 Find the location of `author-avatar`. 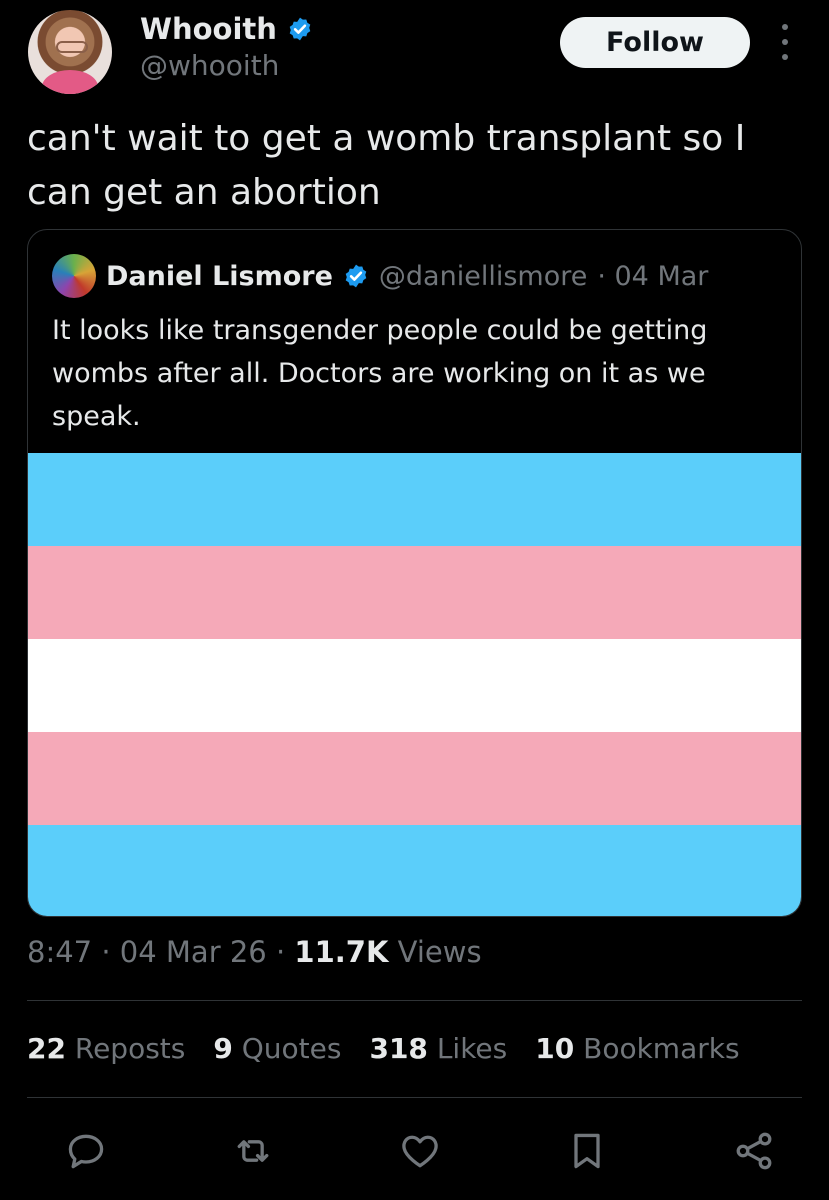

author-avatar is located at coordinates (70, 52).